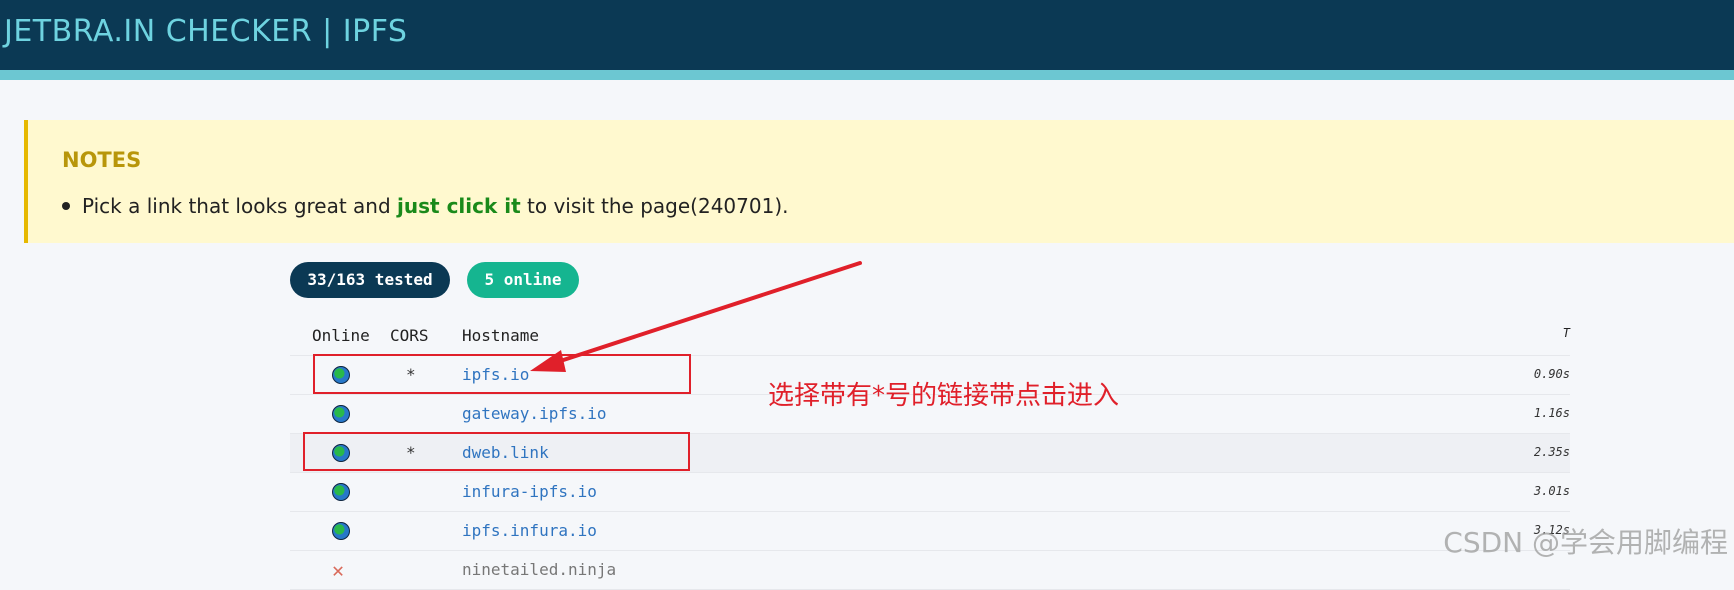 This screenshot has height=590, width=1734. What do you see at coordinates (1585, 542) in the screenshot?
I see `watermark: CSDN @学会用脚编程` at bounding box center [1585, 542].